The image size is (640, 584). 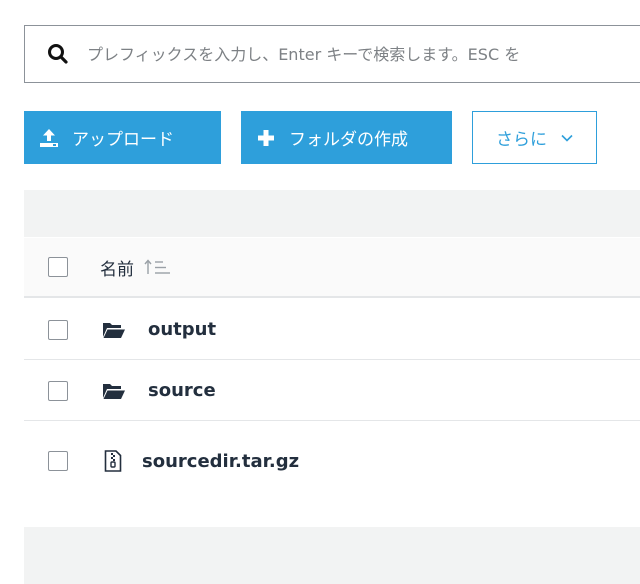 I want to click on search-input, so click(x=363, y=54).